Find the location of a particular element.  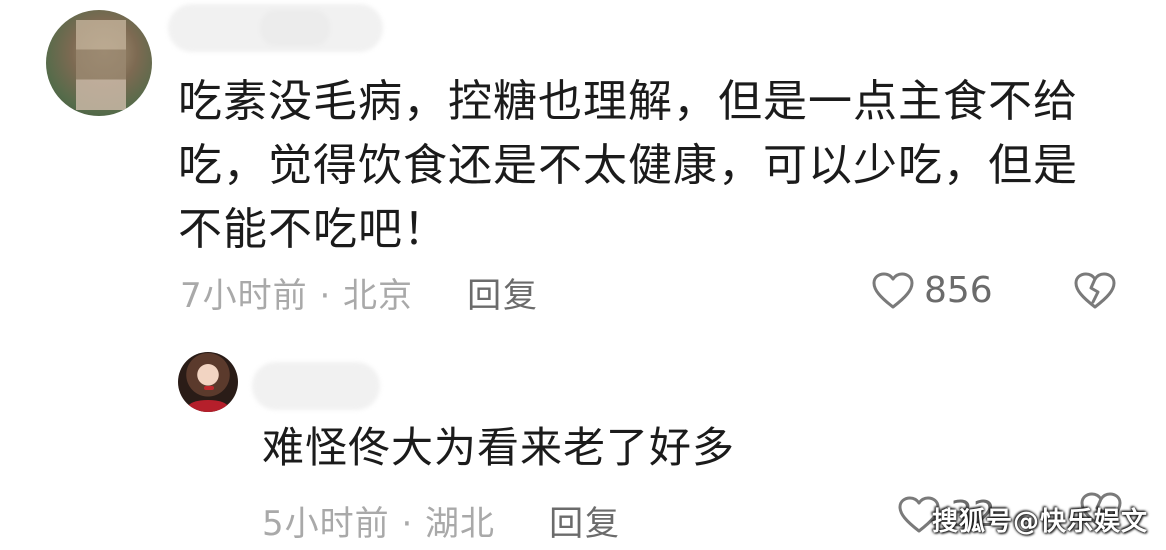

comment-time-location: 7小时前 · 北京 is located at coordinates (297, 296).